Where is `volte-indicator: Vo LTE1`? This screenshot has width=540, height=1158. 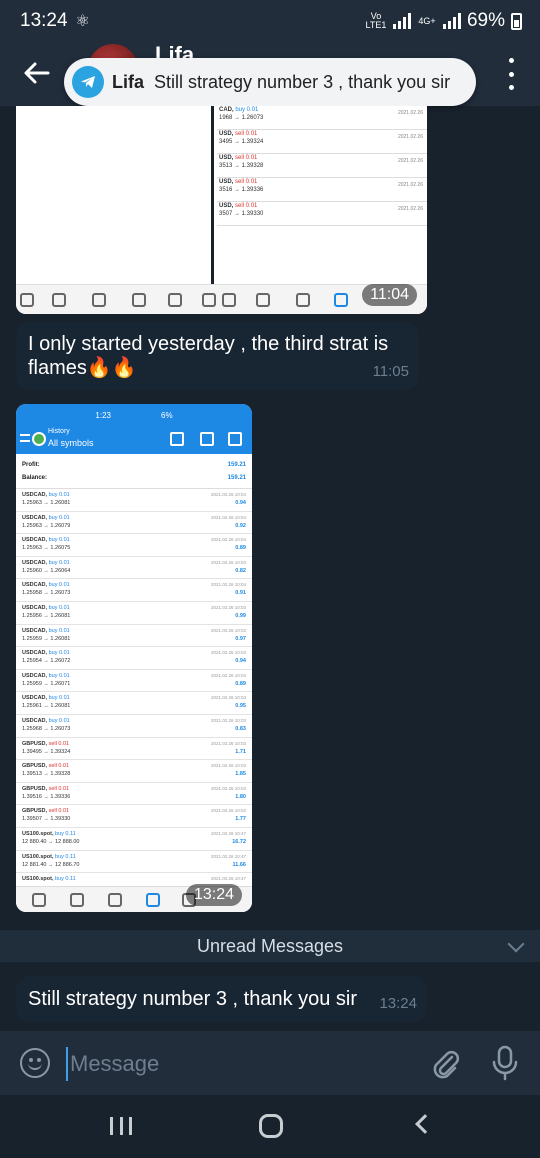 volte-indicator: Vo LTE1 is located at coordinates (376, 20).